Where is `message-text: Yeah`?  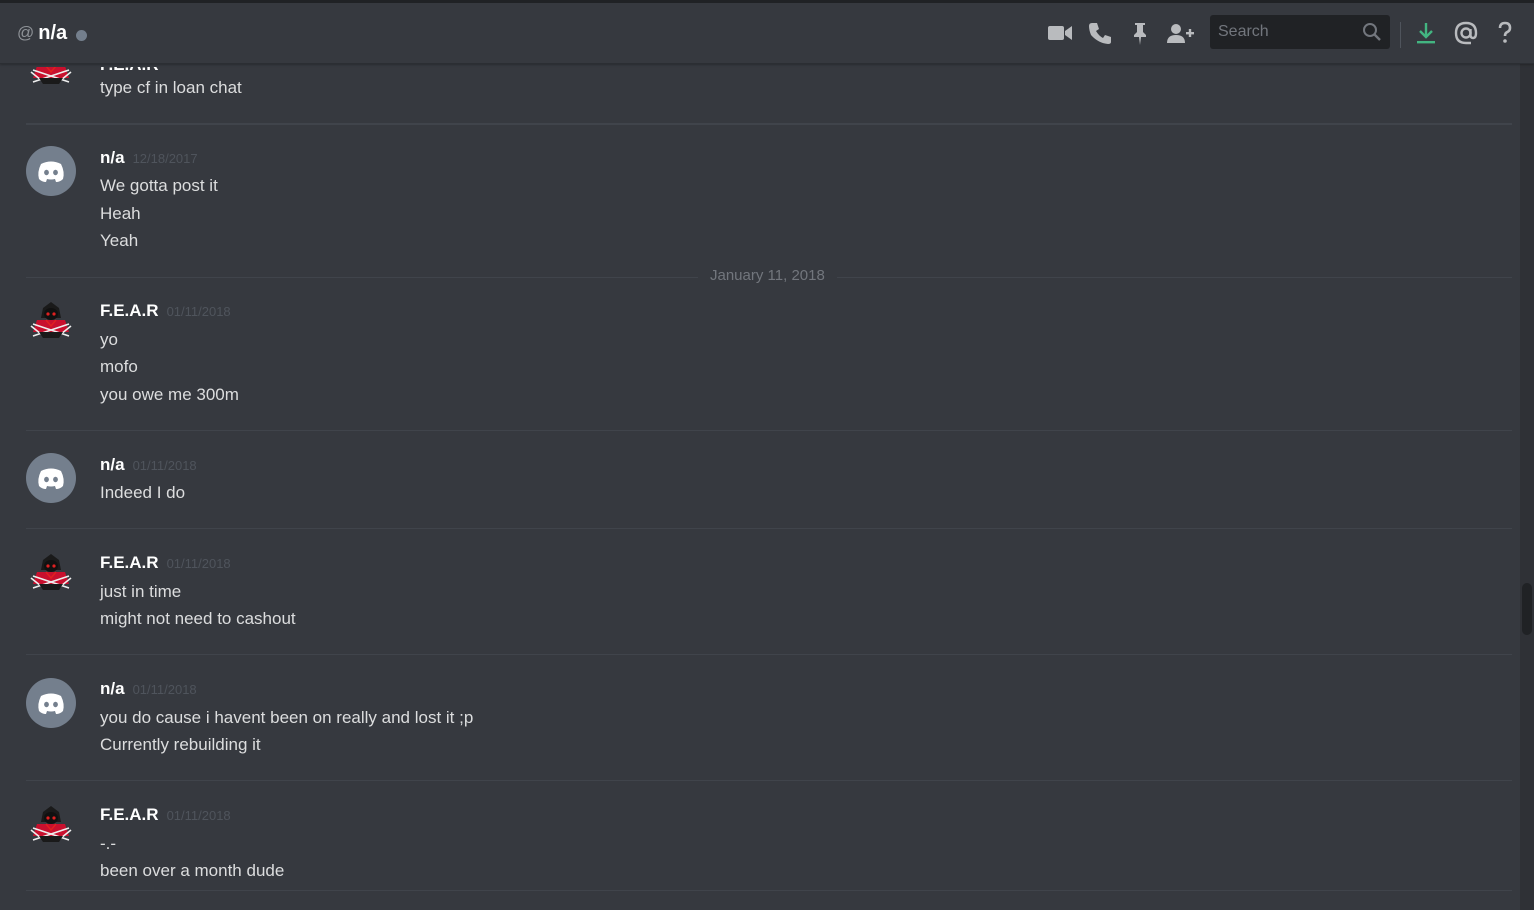
message-text: Yeah is located at coordinates (119, 240).